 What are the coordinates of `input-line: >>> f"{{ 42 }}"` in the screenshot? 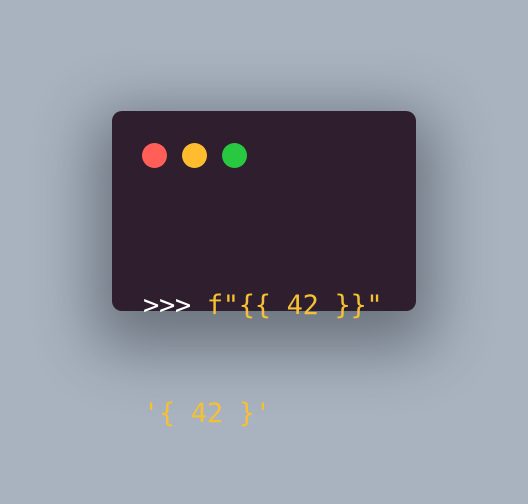 It's located at (263, 306).